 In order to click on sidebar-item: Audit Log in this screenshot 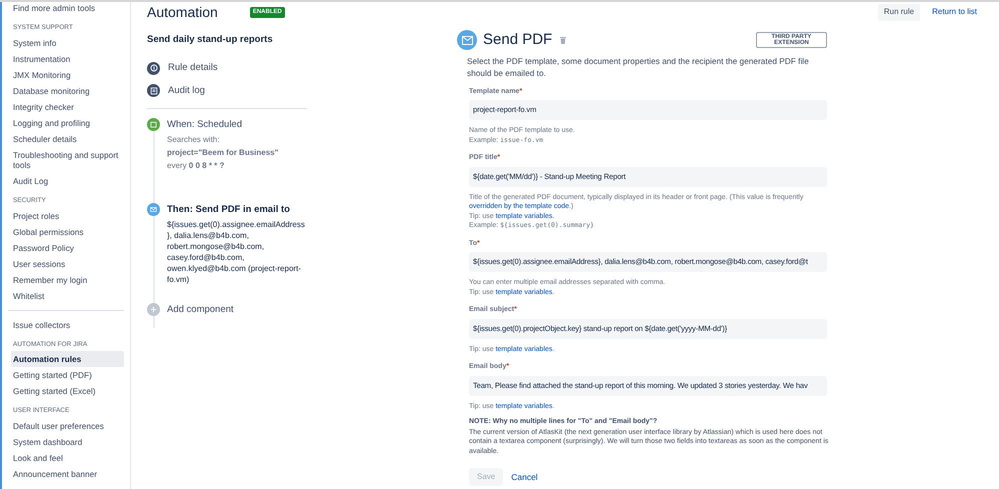, I will do `click(67, 180)`.